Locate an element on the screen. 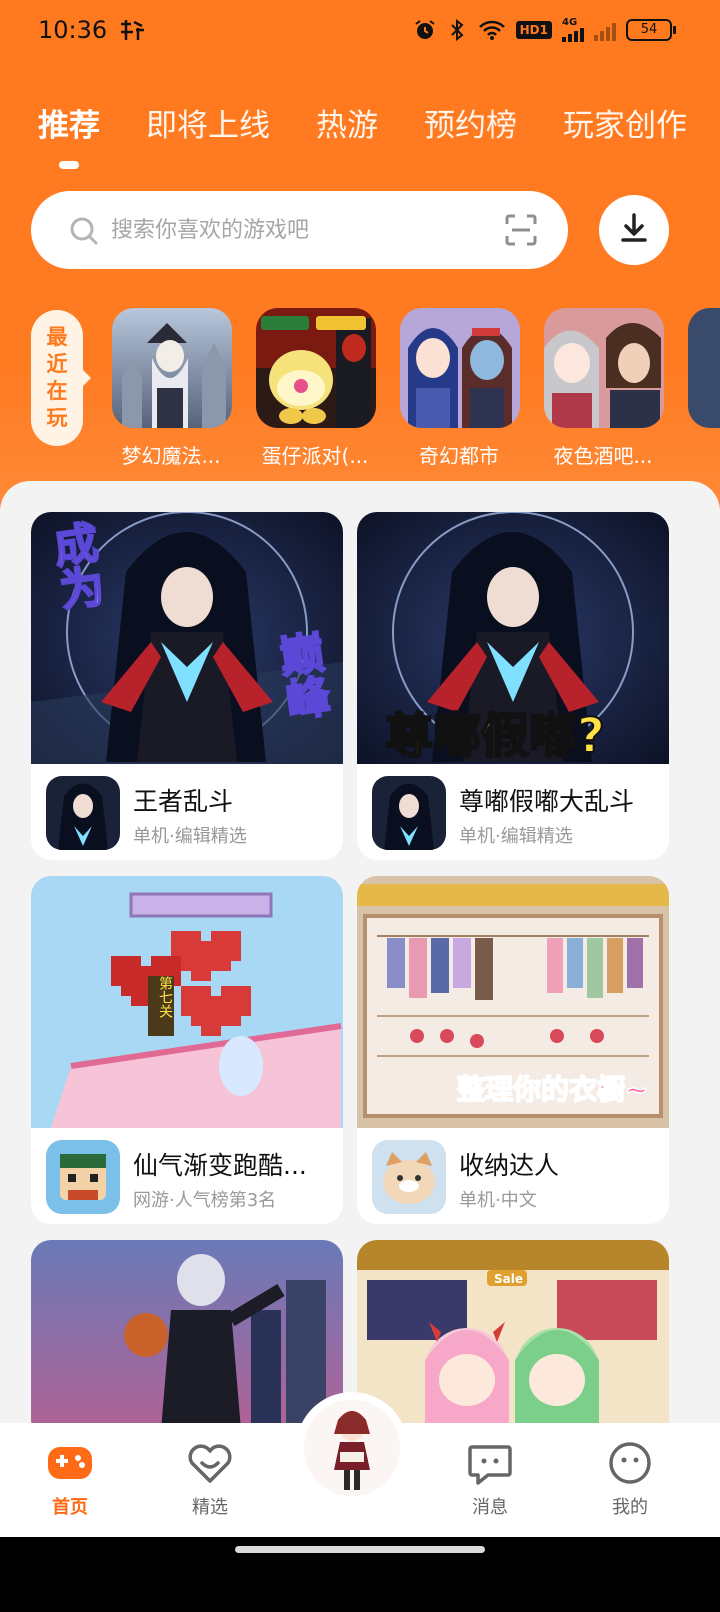  status-bar: 10:36 HD1 4G 54 is located at coordinates (360, 33).